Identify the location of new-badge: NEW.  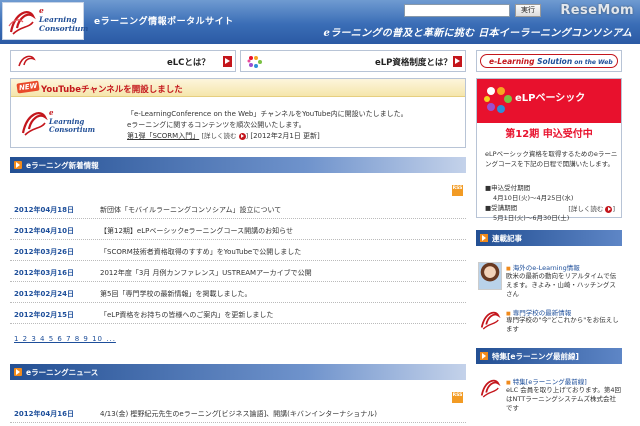
(28, 87).